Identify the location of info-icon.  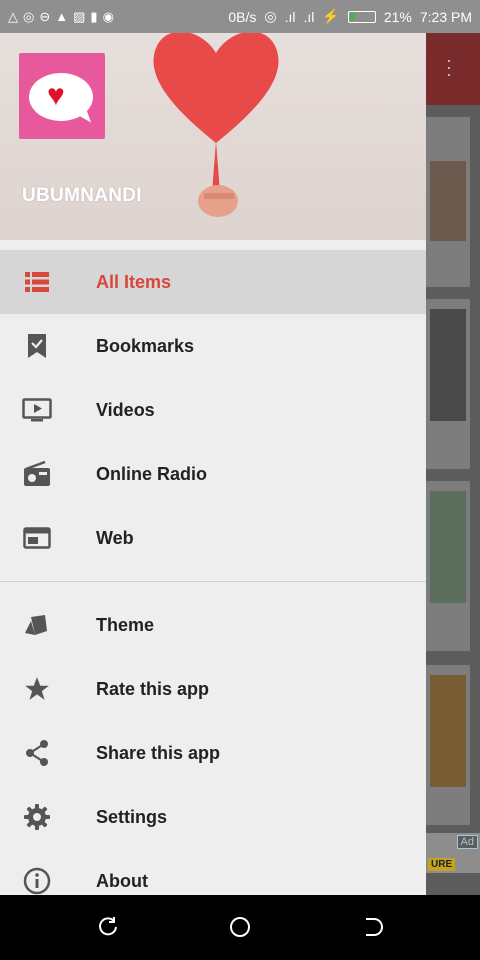
(37, 880).